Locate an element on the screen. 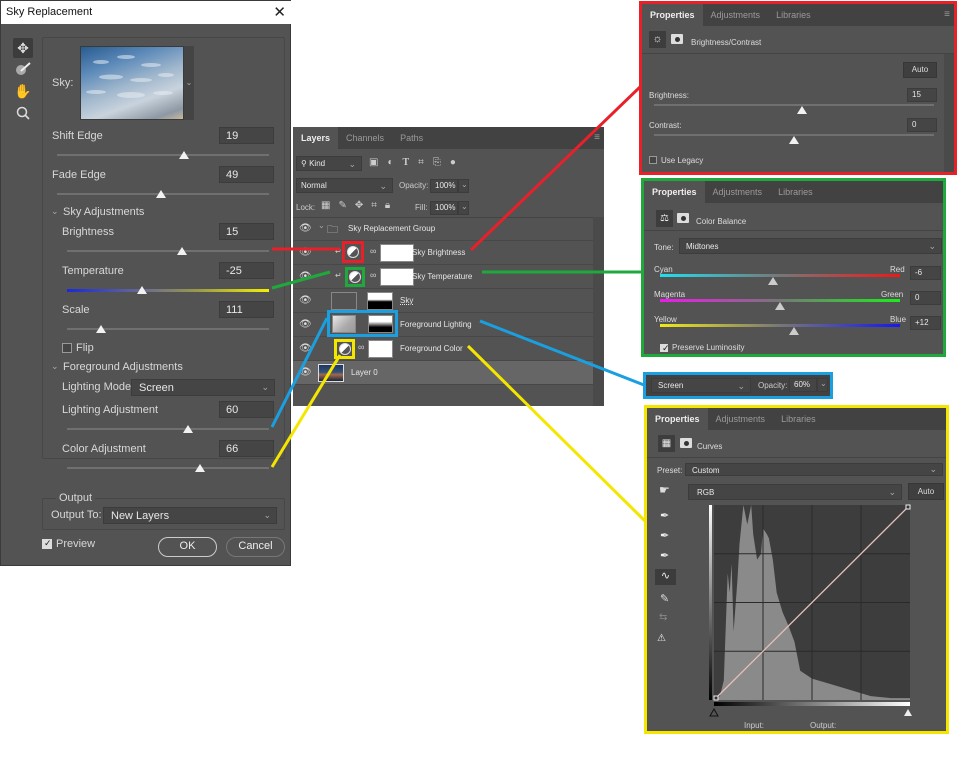 Image resolution: width=960 pixels, height=771 pixels. lock-position-icon: ✥ is located at coordinates (359, 205).